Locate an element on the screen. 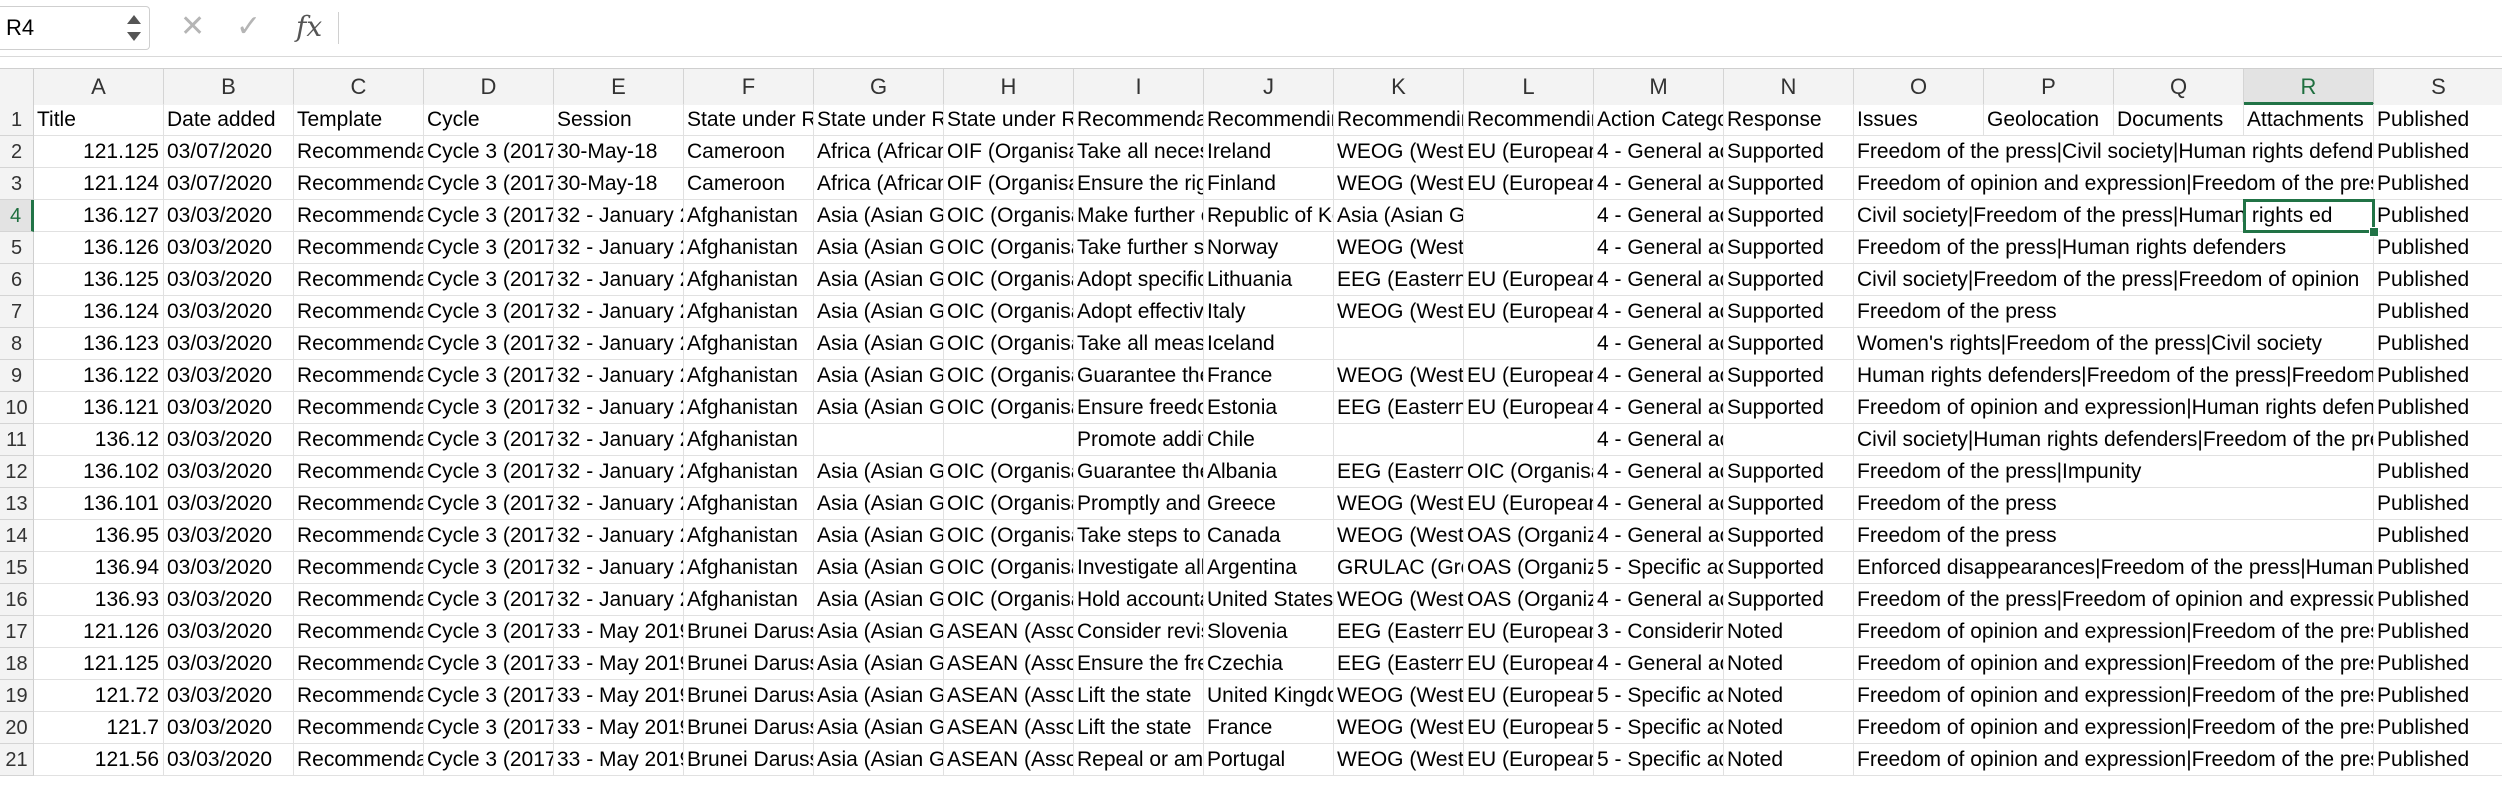 Image resolution: width=2502 pixels, height=792 pixels. table-cell: Repeal or amend is located at coordinates (1139, 760).